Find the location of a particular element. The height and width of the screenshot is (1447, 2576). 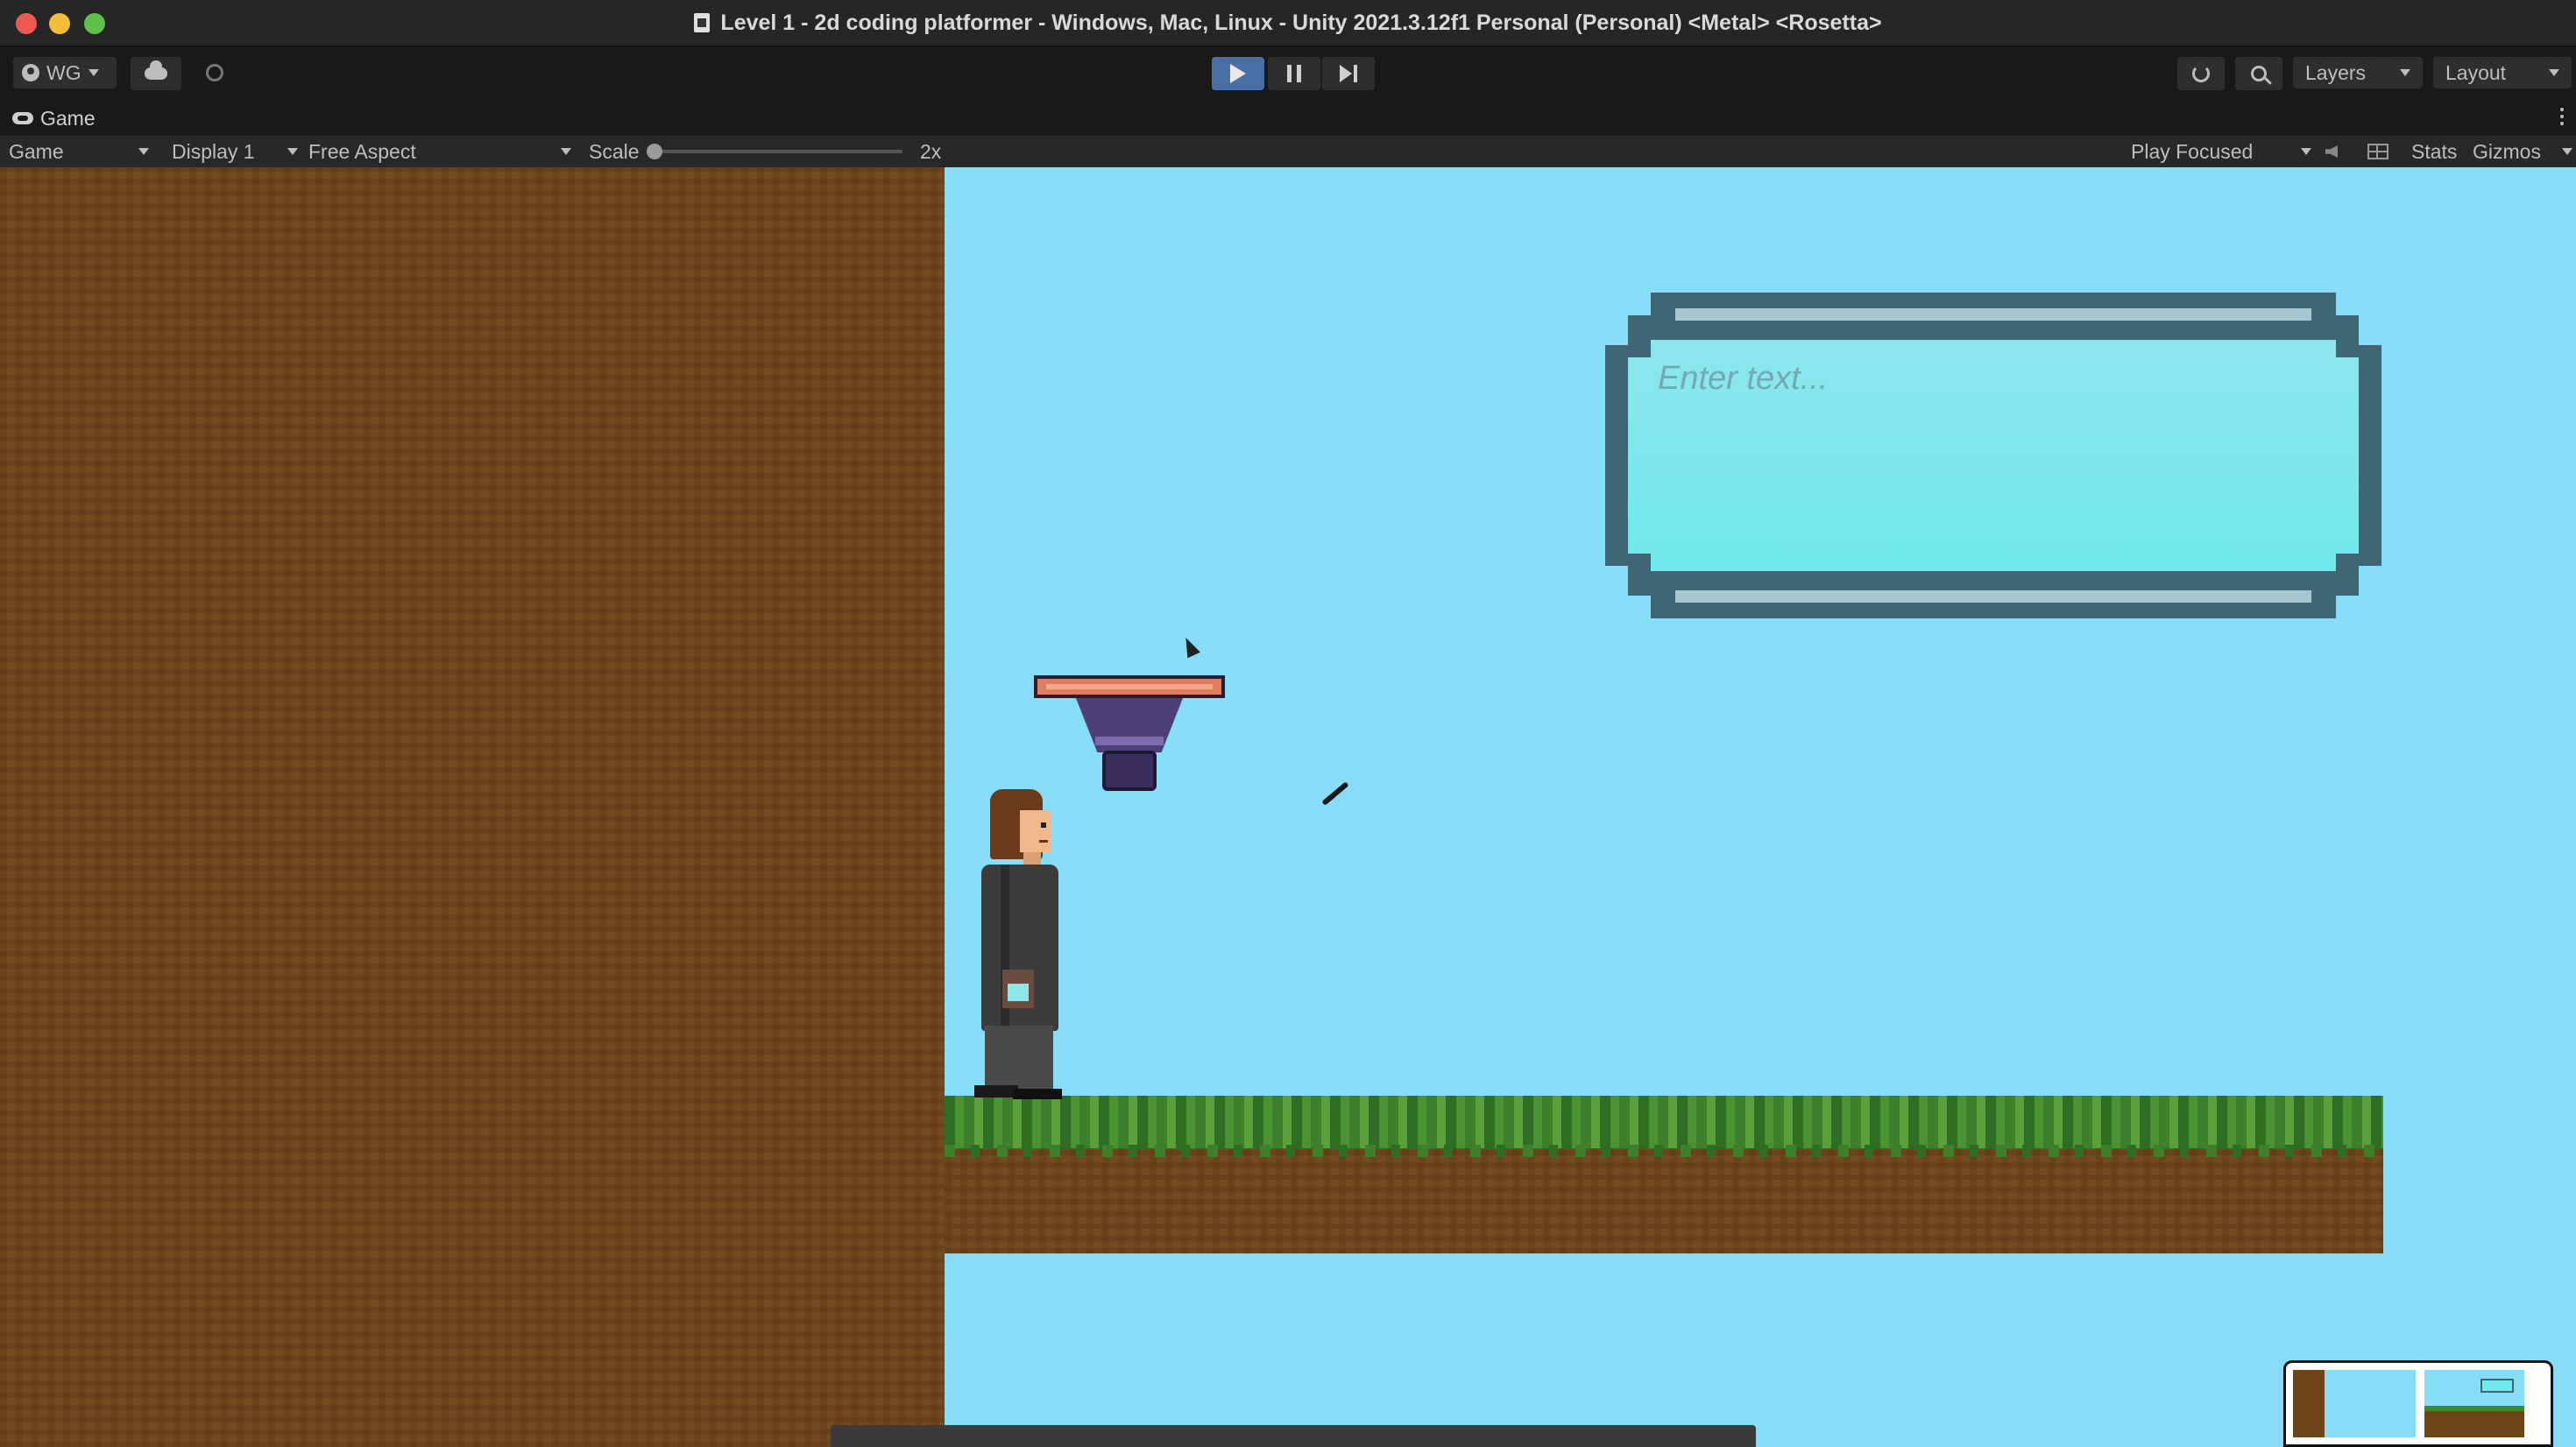

code-text-input is located at coordinates (1991, 378).